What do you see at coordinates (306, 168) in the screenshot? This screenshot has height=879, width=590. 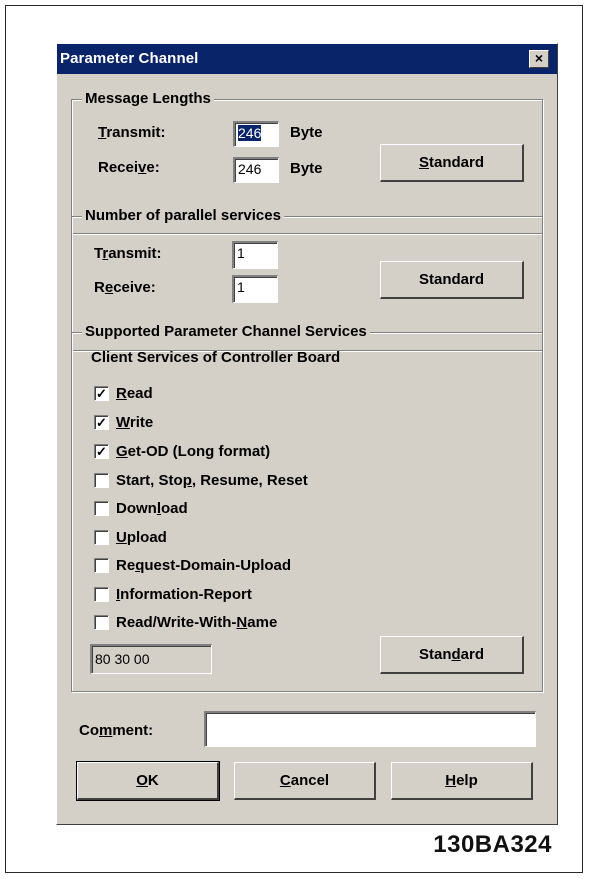 I see `ml-receive-unit: Byte` at bounding box center [306, 168].